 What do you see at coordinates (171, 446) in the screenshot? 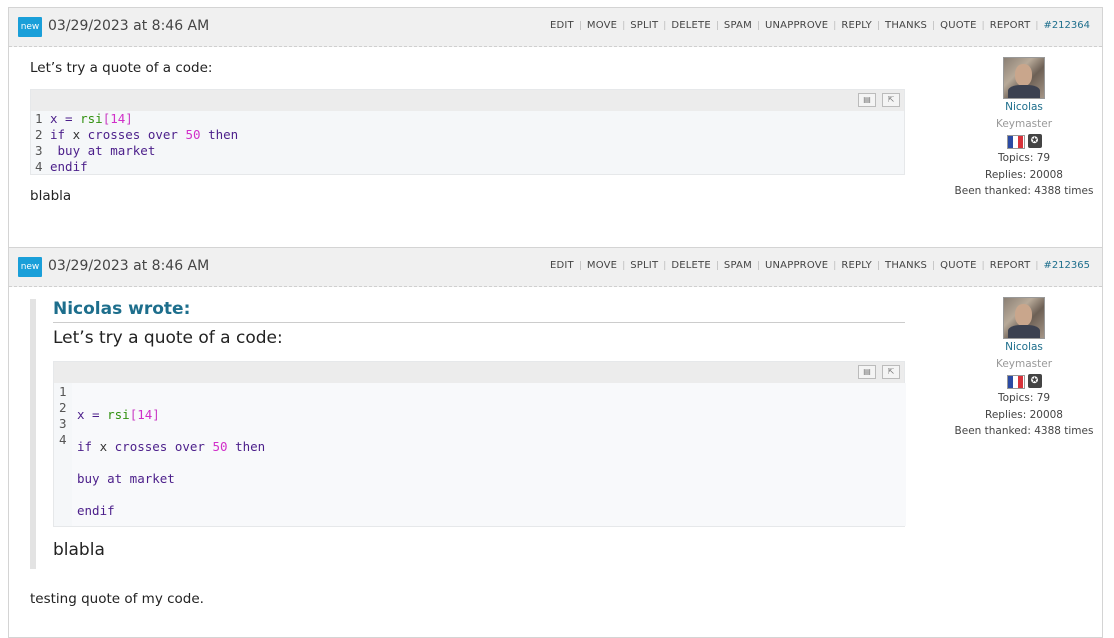
I see `code-line: if x crosses over 50 then` at bounding box center [171, 446].